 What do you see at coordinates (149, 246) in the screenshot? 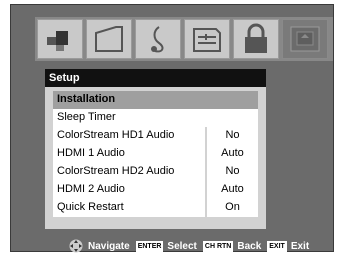
I see `enter-key-badge: ENTER` at bounding box center [149, 246].